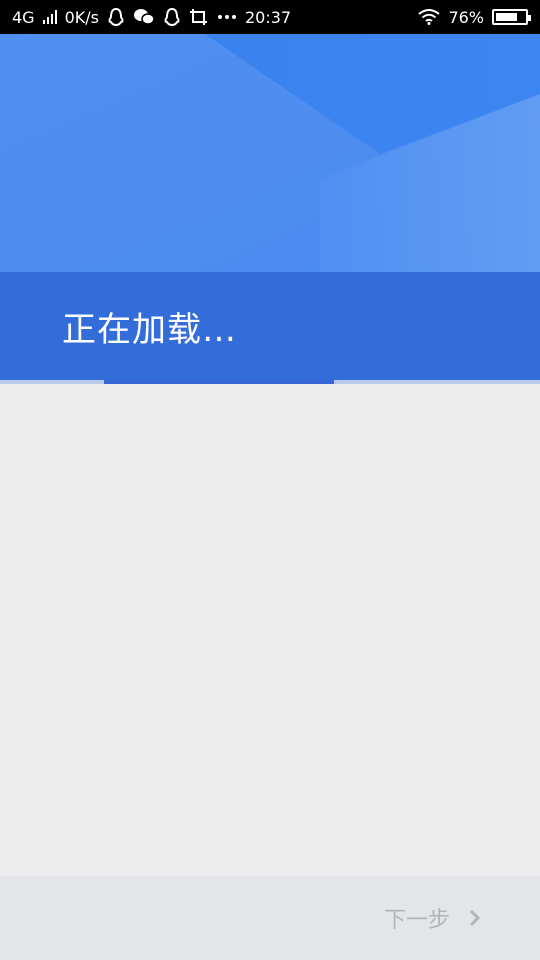  I want to click on status-bar: 4G 0K/s 20:37 76%, so click(270, 17).